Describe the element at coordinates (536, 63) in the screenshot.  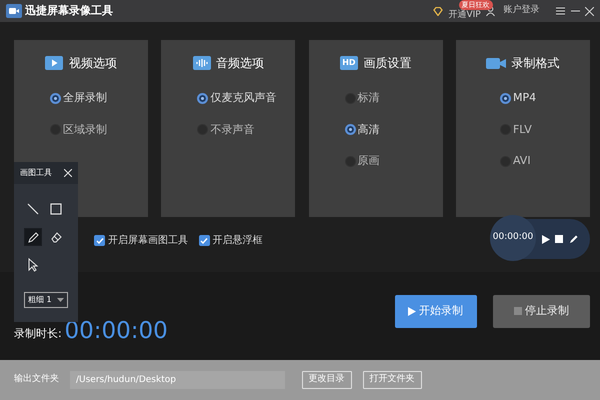
I see `panel-title: 录制格式` at that location.